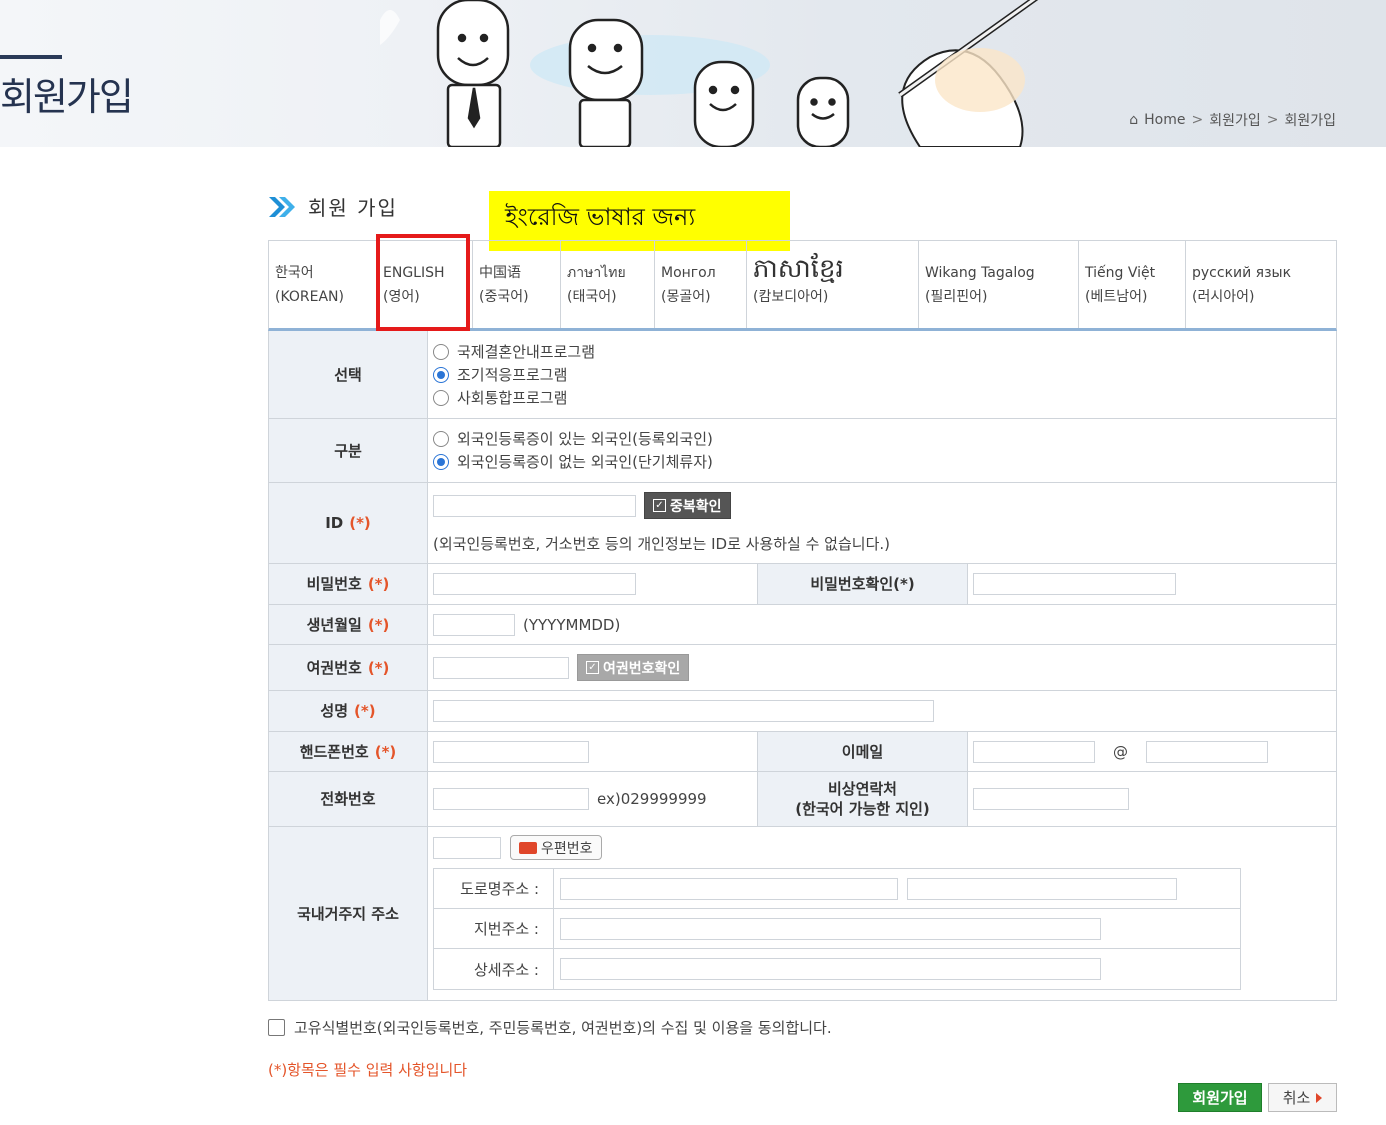 The height and width of the screenshot is (1125, 1386). I want to click on road-address-row: 도로명주소 :, so click(837, 889).